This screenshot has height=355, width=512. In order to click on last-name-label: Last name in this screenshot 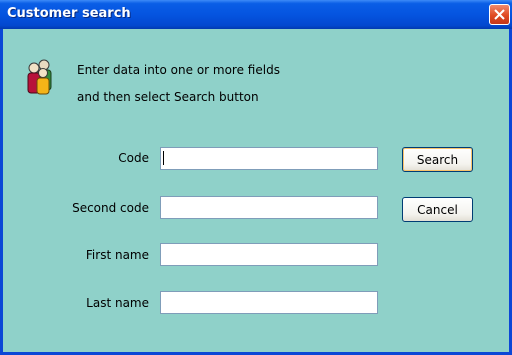, I will do `click(117, 303)`.